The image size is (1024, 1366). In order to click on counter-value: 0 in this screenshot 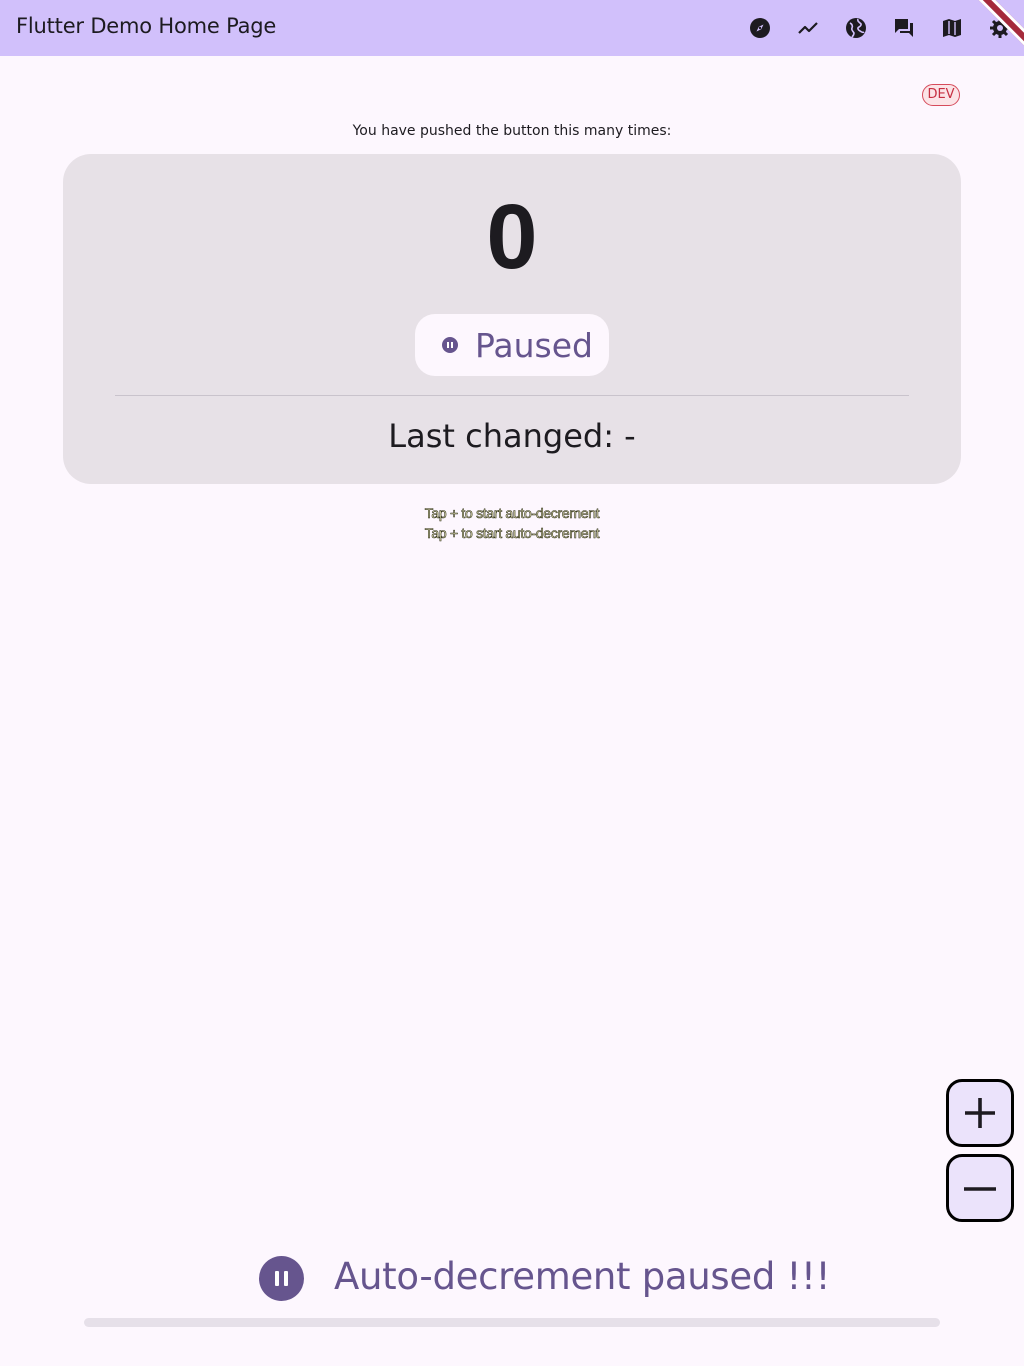, I will do `click(512, 237)`.